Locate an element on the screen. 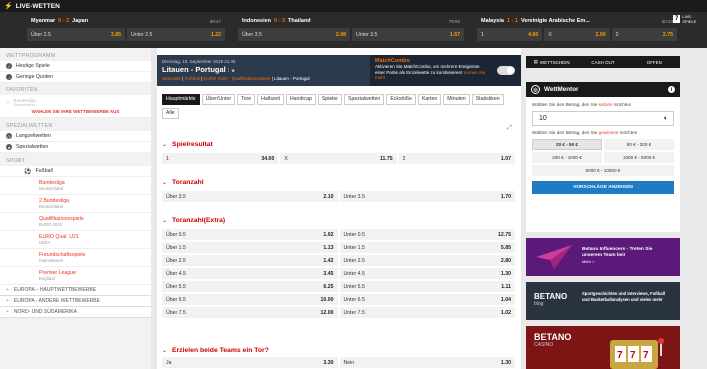 The width and height of the screenshot is (707, 369). league-item: Bundesliga Deutschland is located at coordinates (75, 186).